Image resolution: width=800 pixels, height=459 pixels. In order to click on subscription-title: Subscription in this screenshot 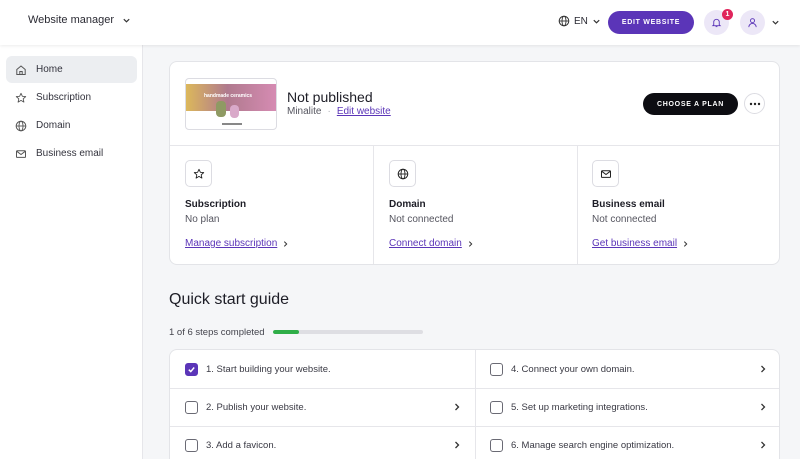, I will do `click(216, 204)`.